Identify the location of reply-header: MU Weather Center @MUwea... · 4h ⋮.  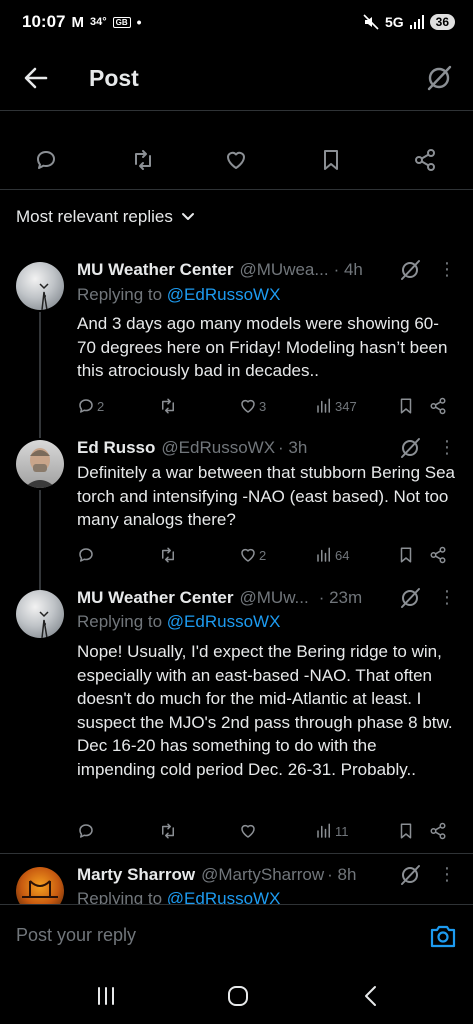
(275, 270).